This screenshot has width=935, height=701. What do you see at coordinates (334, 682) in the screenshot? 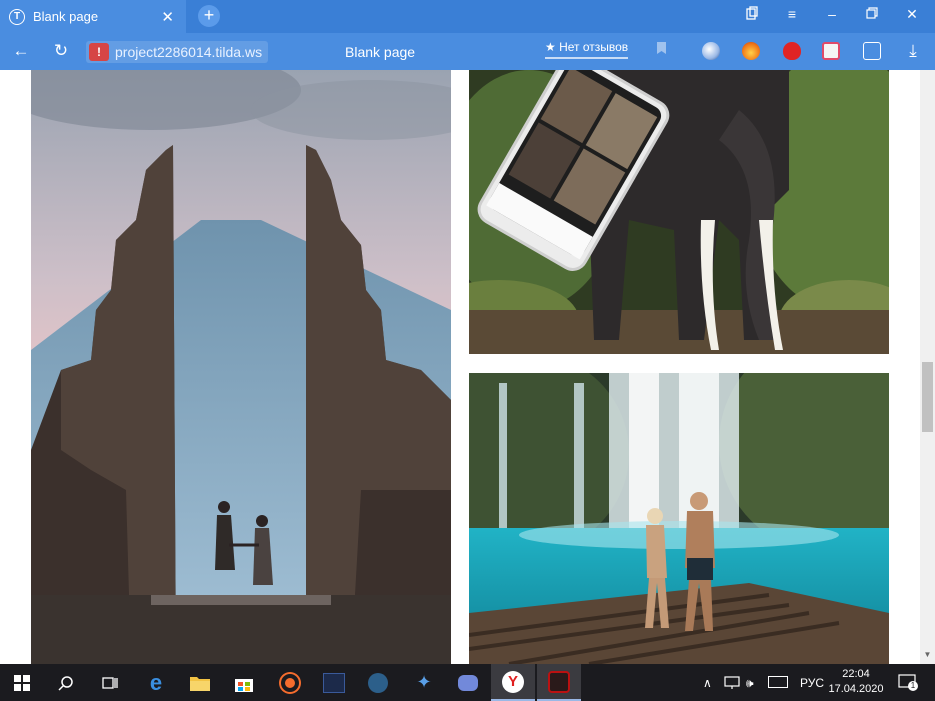
I see `terminal-icon` at bounding box center [334, 682].